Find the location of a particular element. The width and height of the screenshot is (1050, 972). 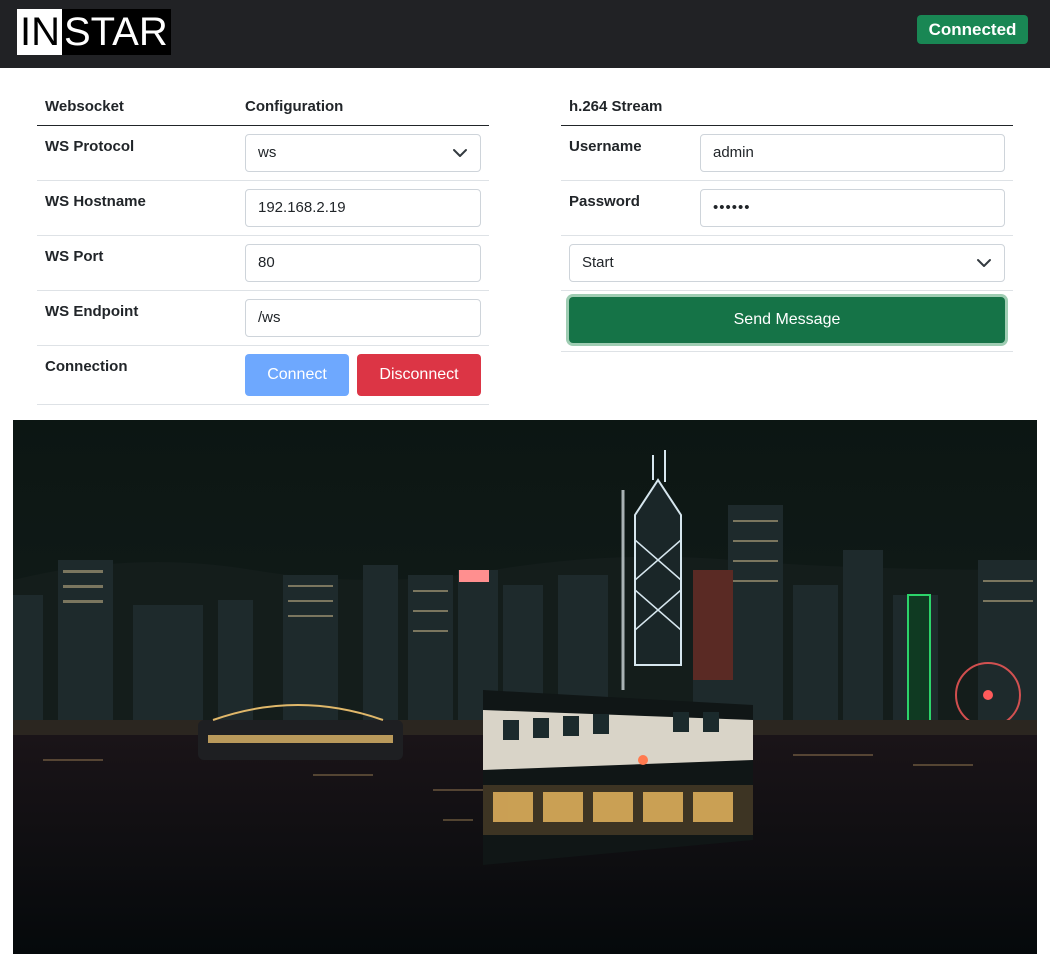

logo-in-text: IN is located at coordinates (39, 32).